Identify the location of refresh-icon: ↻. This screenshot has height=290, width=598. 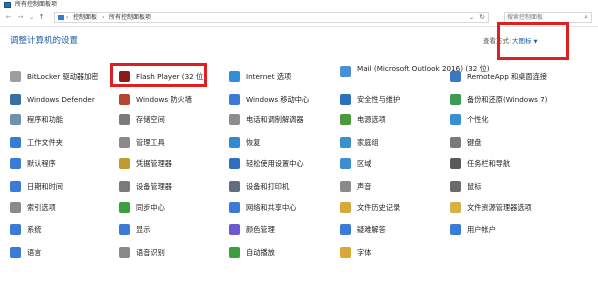
(482, 17).